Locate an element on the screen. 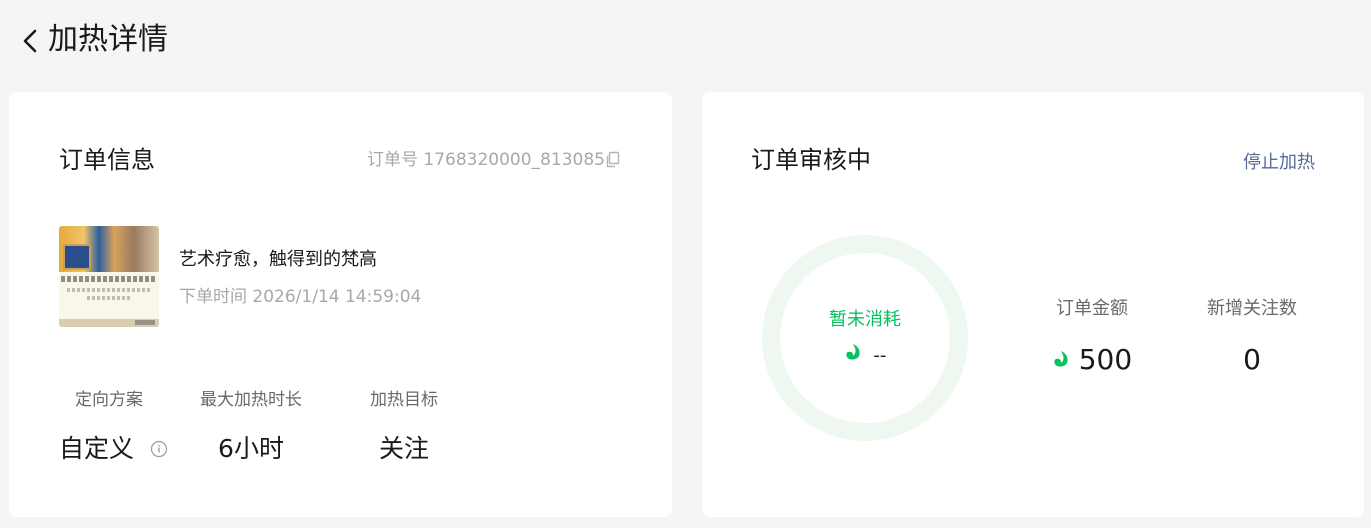  targeting-info-button is located at coordinates (159, 449).